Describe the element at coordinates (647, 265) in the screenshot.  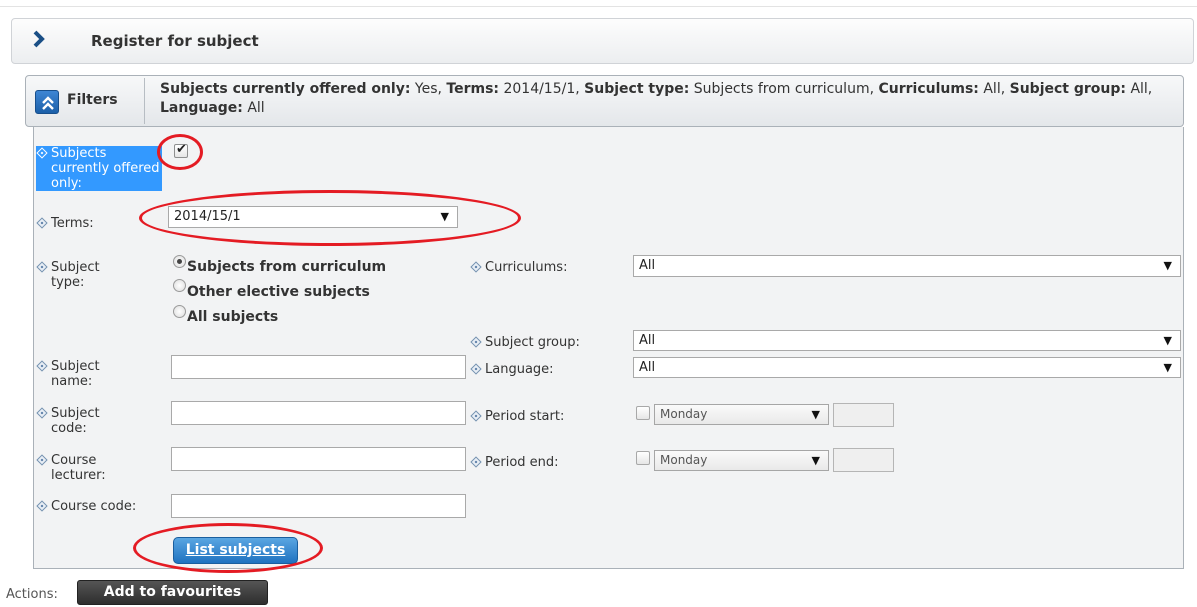
I see `curriculums-select-value: All` at that location.